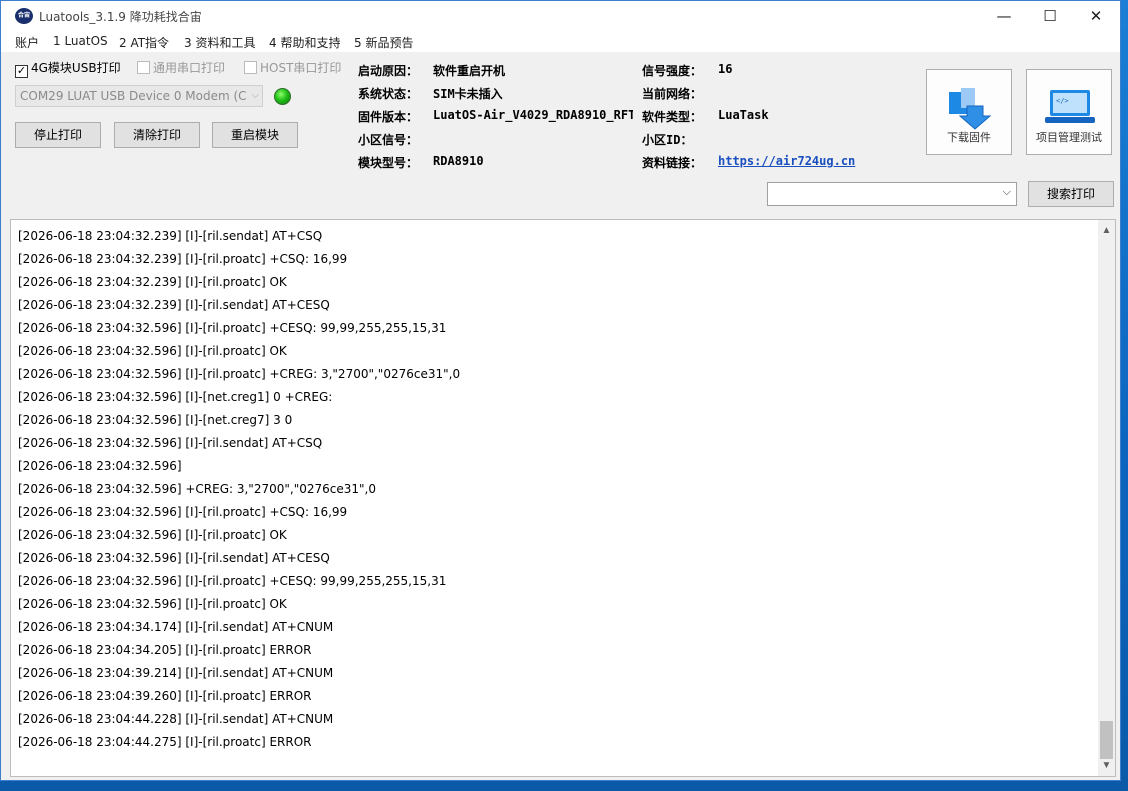 Image resolution: width=1128 pixels, height=791 pixels. What do you see at coordinates (24, 16) in the screenshot?
I see `app-logo-icon: 合宙` at bounding box center [24, 16].